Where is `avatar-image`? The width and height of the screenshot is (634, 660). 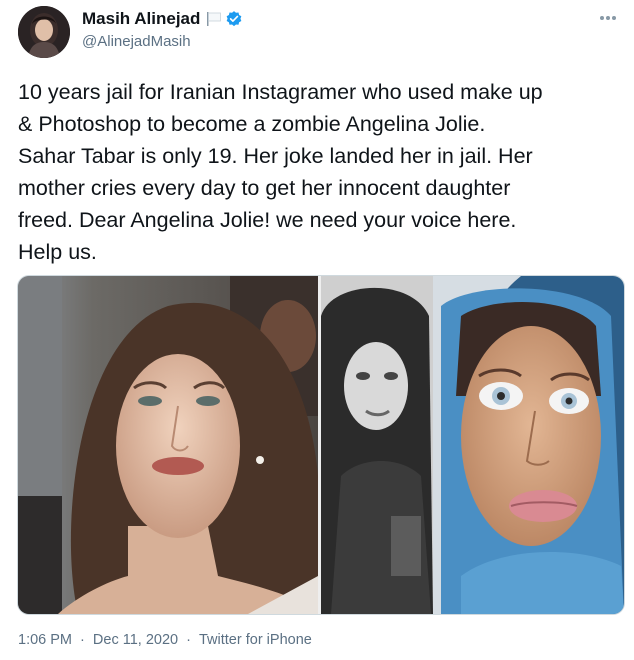 avatar-image is located at coordinates (44, 32).